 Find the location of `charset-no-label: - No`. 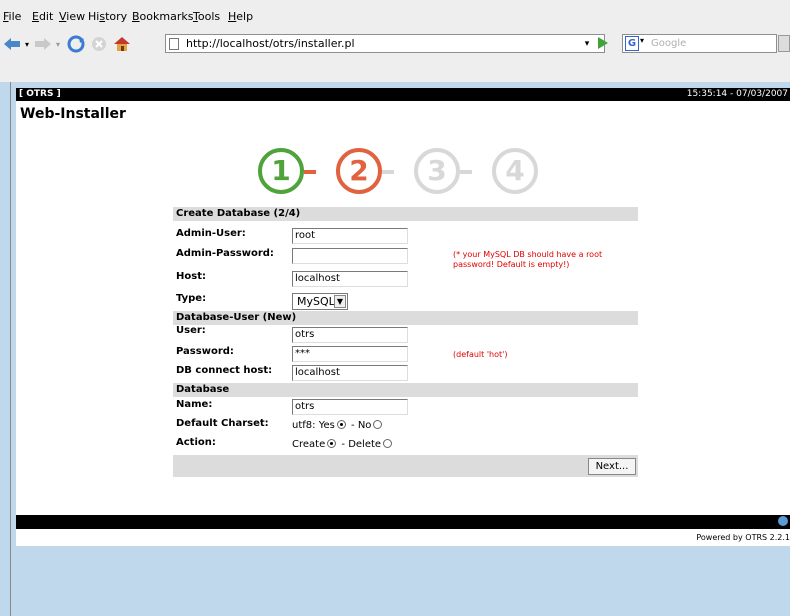

charset-no-label: - No is located at coordinates (361, 425).